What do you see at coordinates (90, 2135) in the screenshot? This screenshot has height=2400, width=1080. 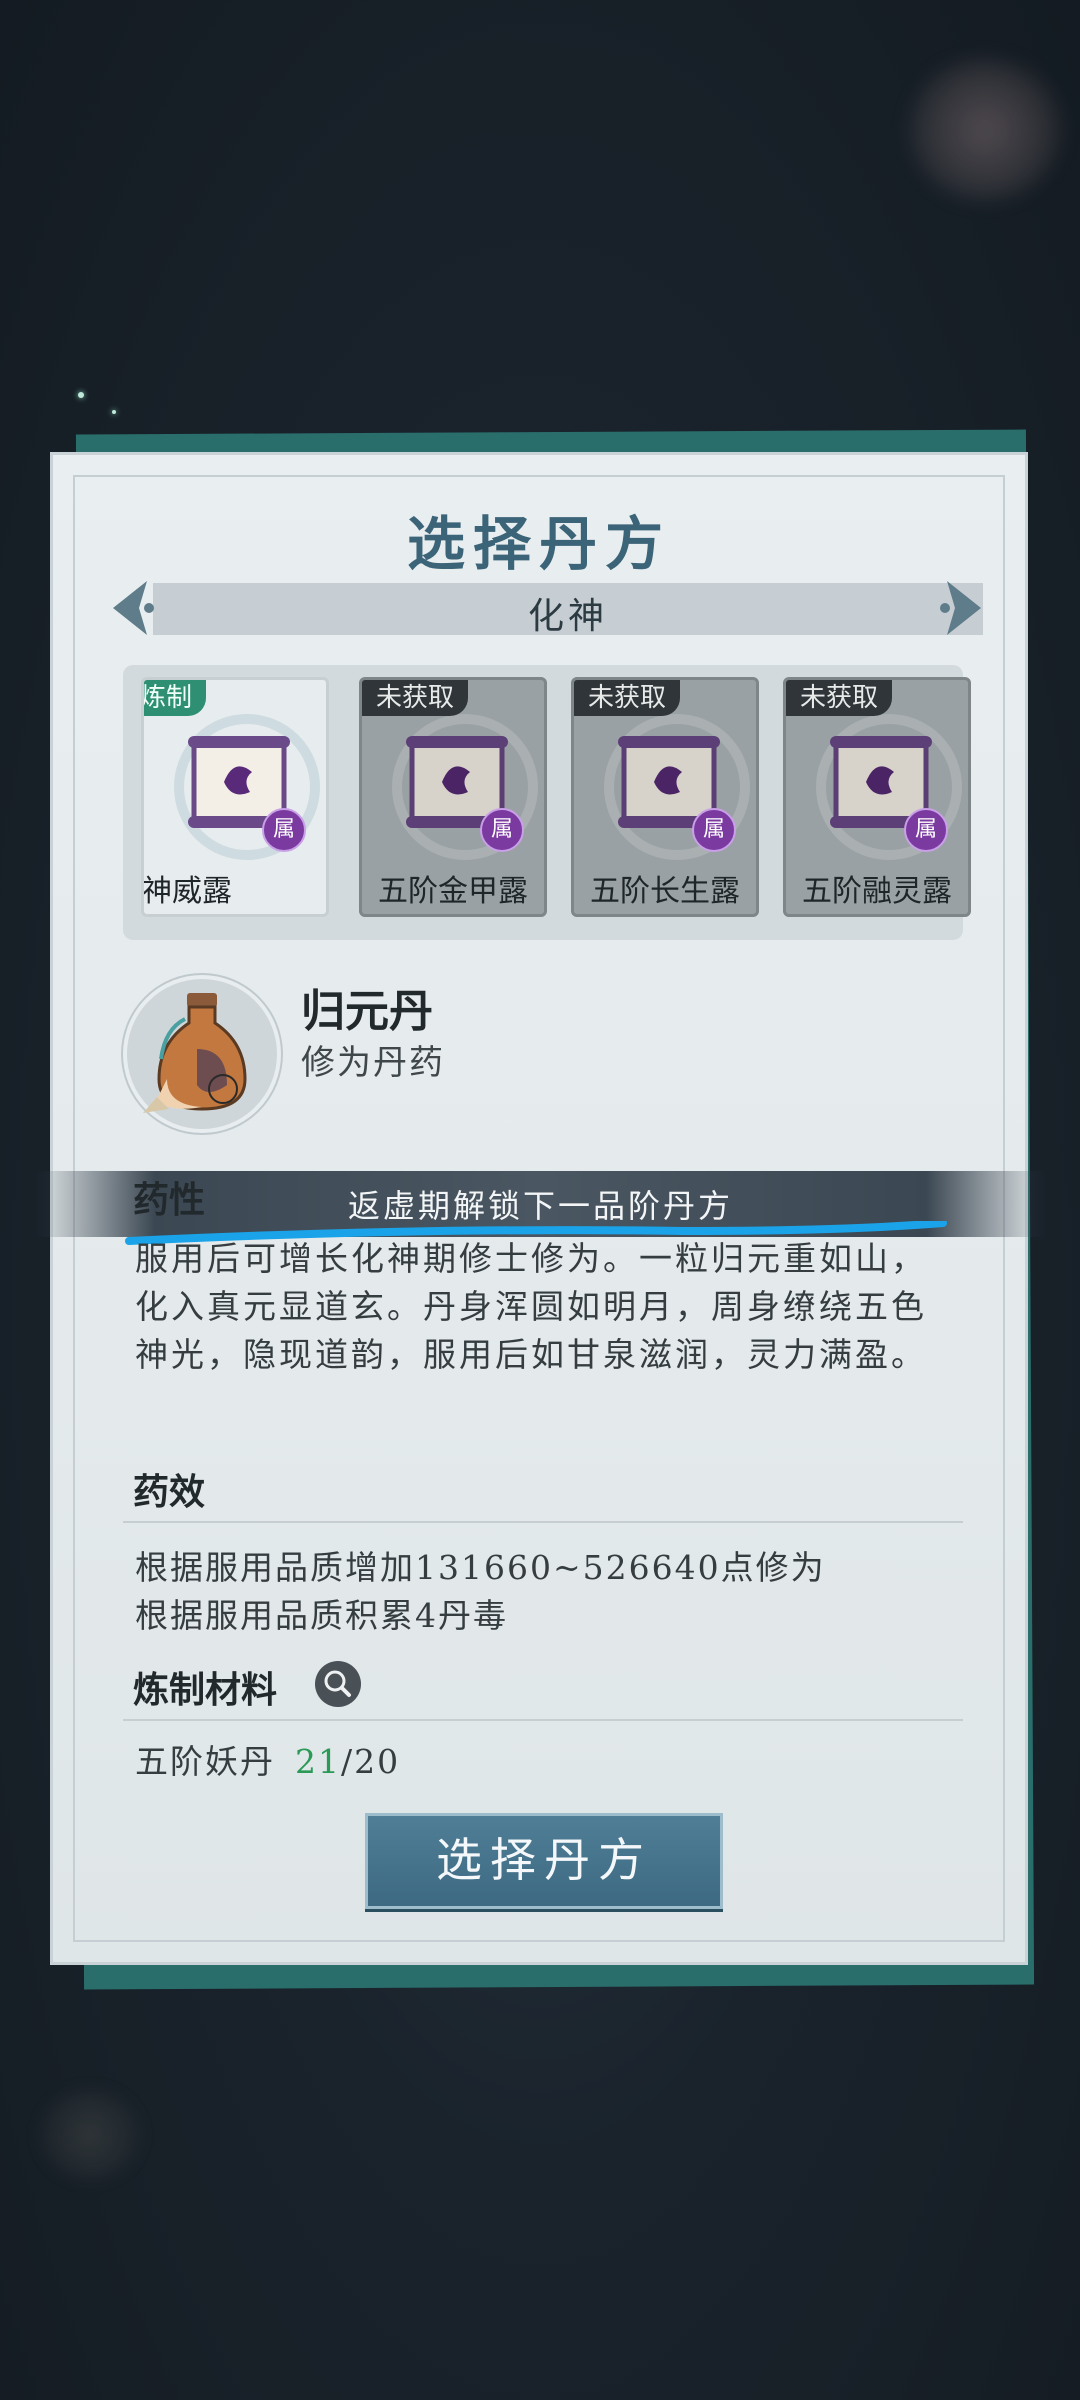 I see `background-back-icon` at bounding box center [90, 2135].